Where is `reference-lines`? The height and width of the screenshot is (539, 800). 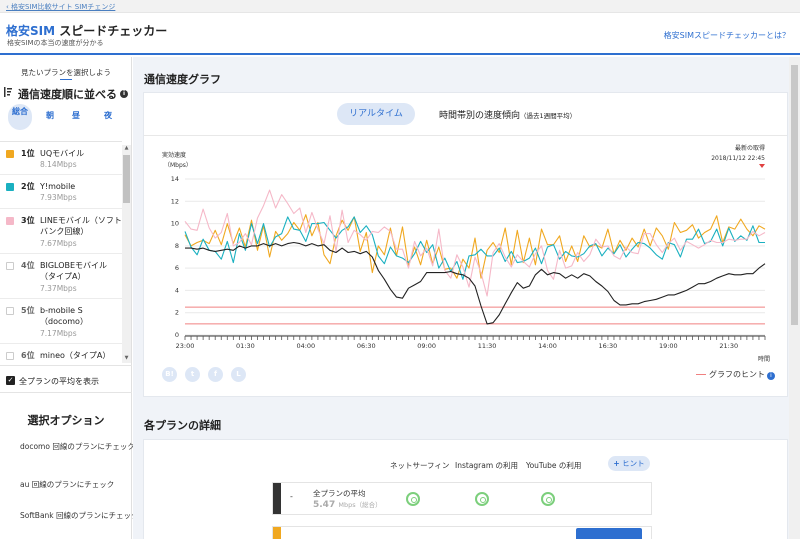 reference-lines is located at coordinates (475, 315).